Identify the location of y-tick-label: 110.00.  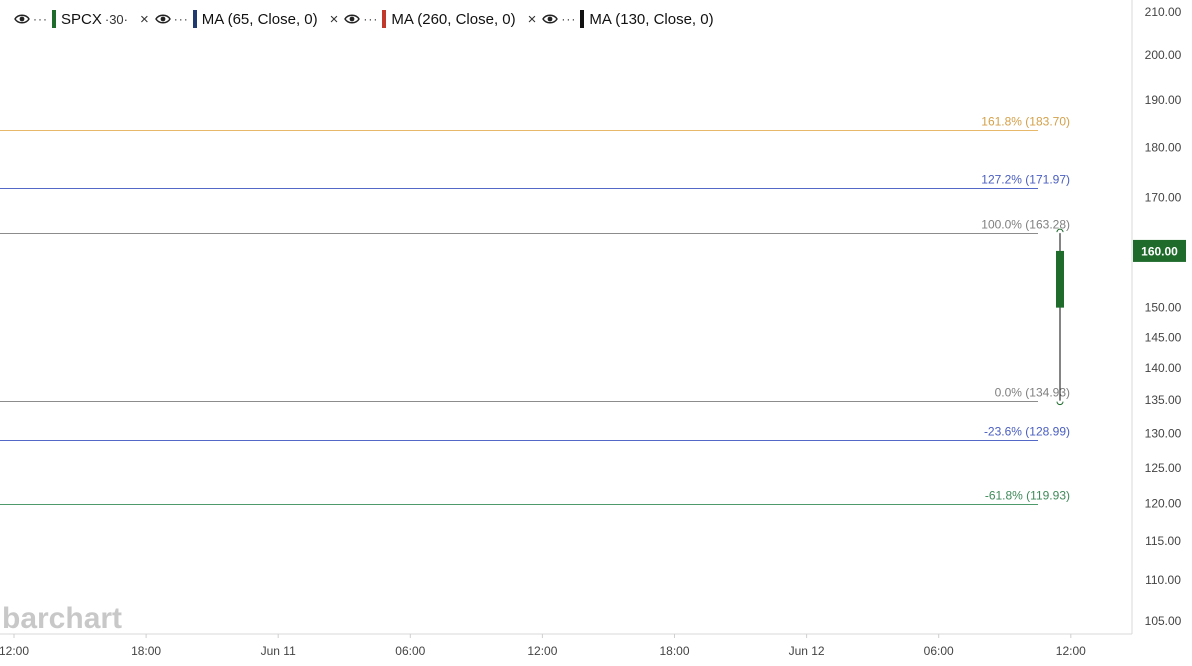
(1163, 580).